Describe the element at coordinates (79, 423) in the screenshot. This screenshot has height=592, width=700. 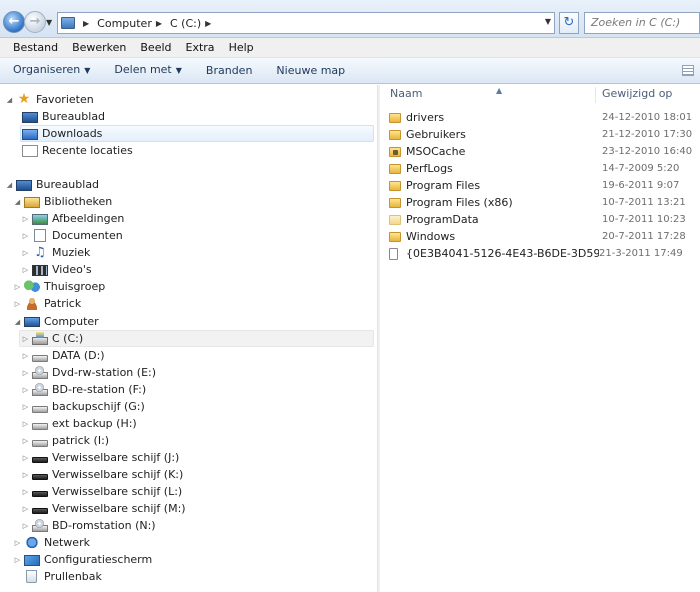
I see `tree-item-drive-h: ▷ ext backup (H:)` at that location.